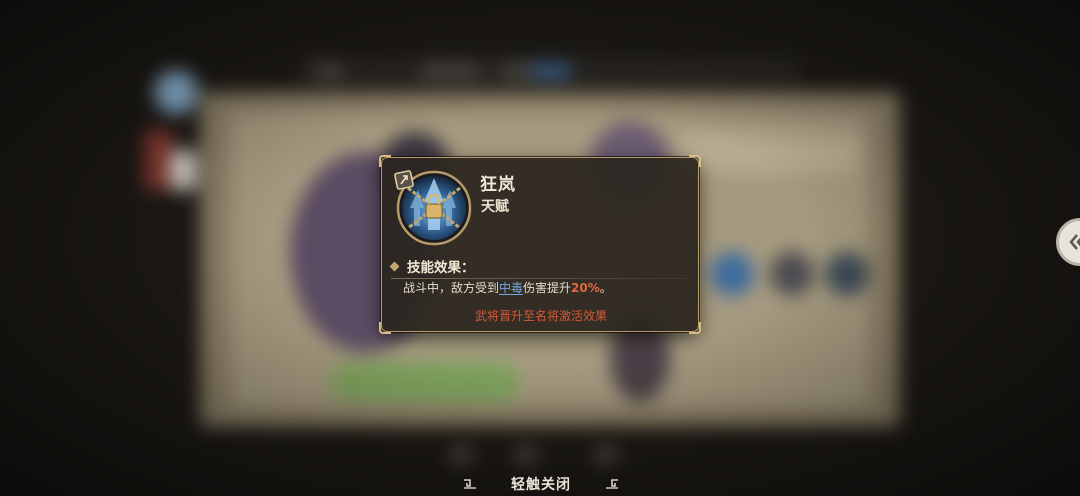 This screenshot has width=1080, height=496. Describe the element at coordinates (451, 288) in the screenshot. I see `description-text: 战斗中，敌方受到` at that location.